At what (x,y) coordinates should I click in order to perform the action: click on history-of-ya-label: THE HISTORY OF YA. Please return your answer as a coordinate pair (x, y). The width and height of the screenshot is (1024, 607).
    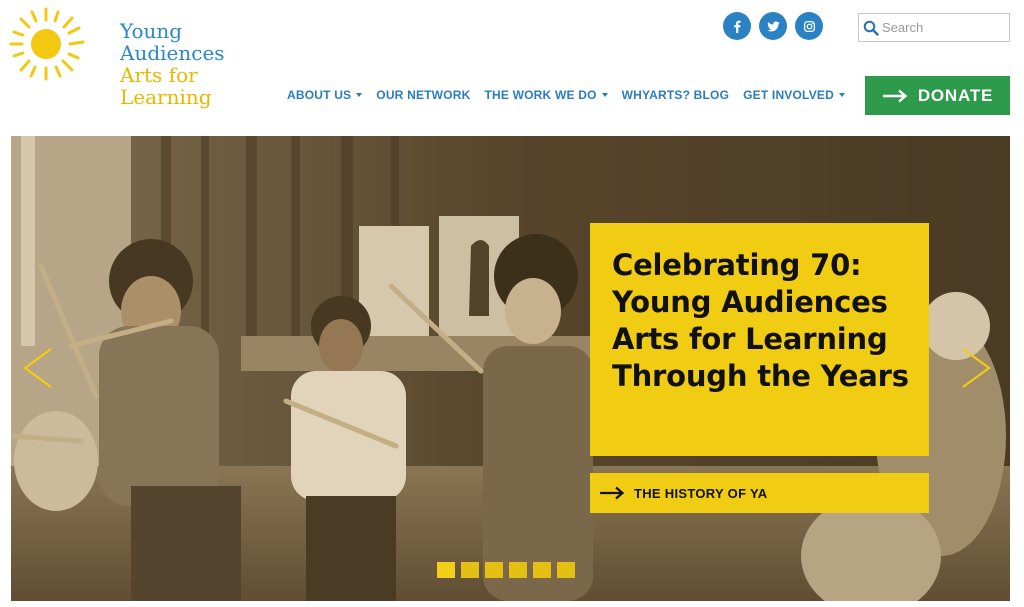
    Looking at the image, I should click on (701, 493).